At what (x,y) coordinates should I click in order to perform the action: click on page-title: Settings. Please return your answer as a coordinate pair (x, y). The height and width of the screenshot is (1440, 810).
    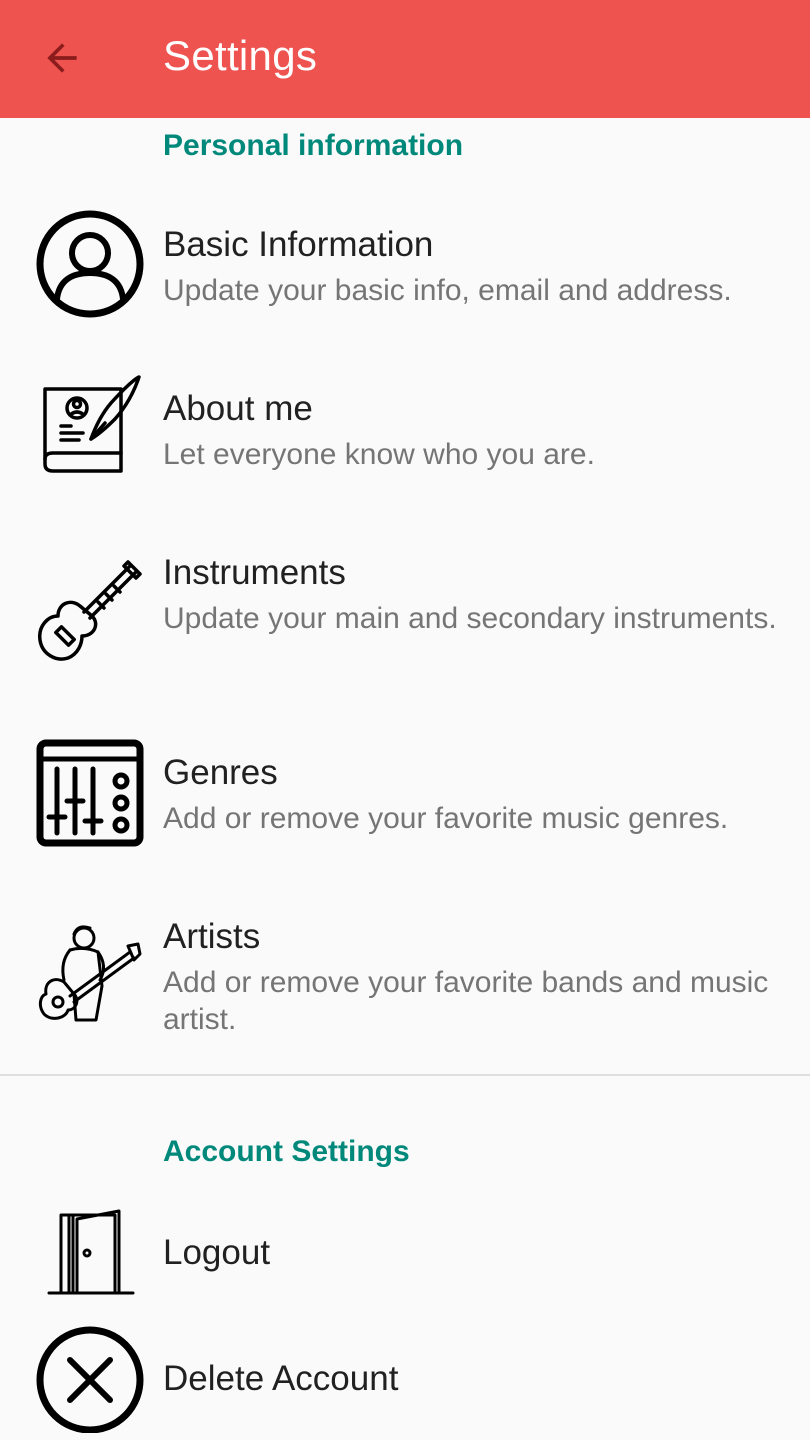
    Looking at the image, I should click on (240, 55).